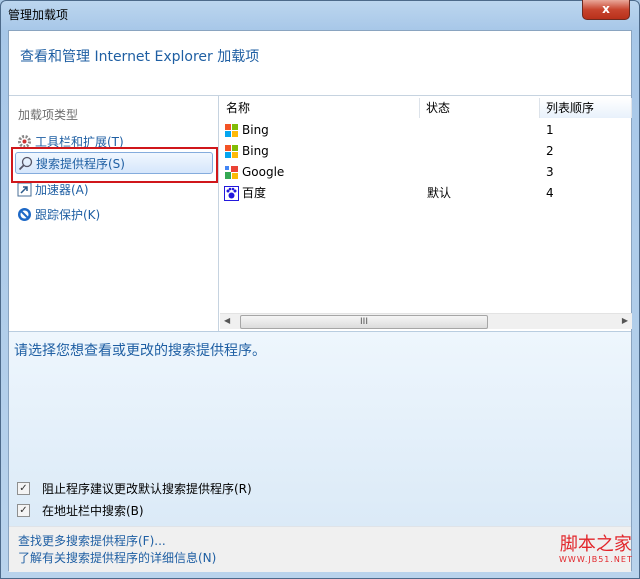 The image size is (640, 579). I want to click on horizontal-scrollbar: ◀ III ▶, so click(426, 321).